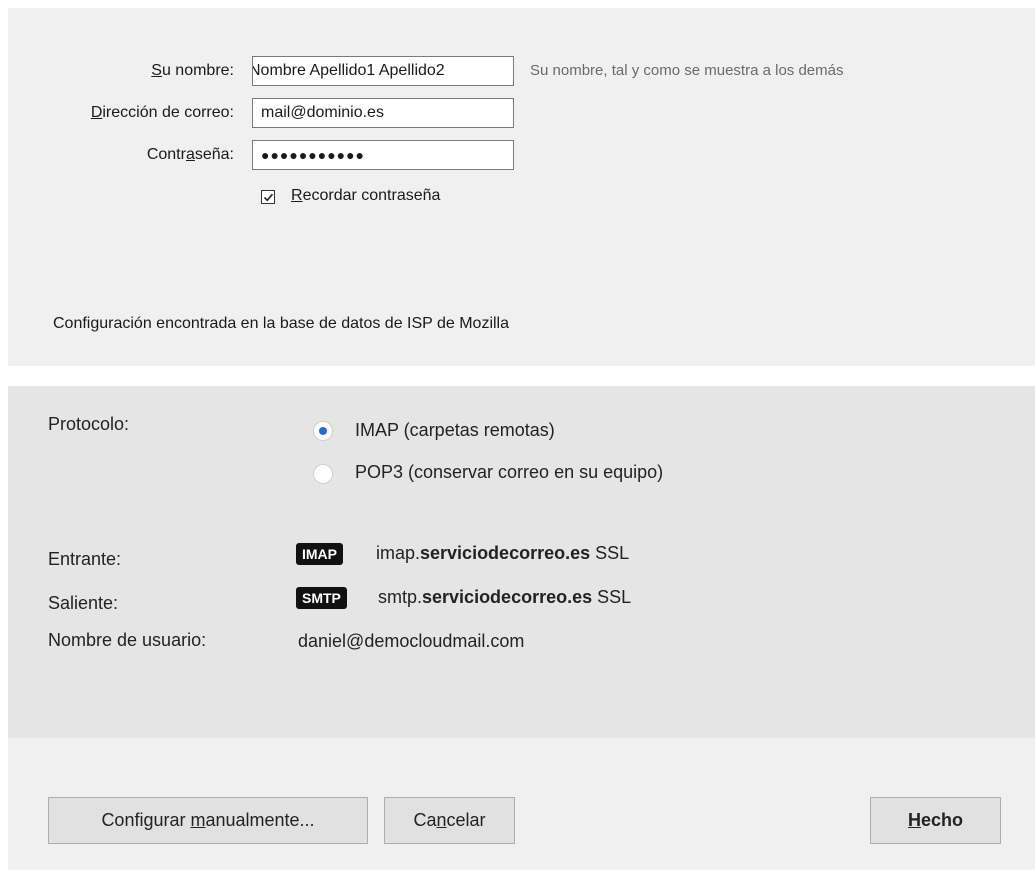  I want to click on username-value: daniel@democloudmail.com, so click(411, 641).